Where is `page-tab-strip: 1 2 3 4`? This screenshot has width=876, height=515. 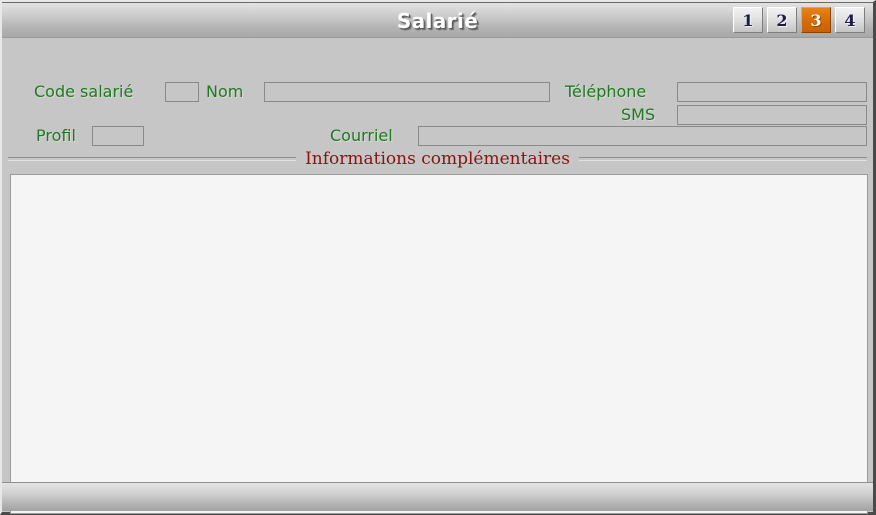 page-tab-strip: 1 2 3 4 is located at coordinates (799, 20).